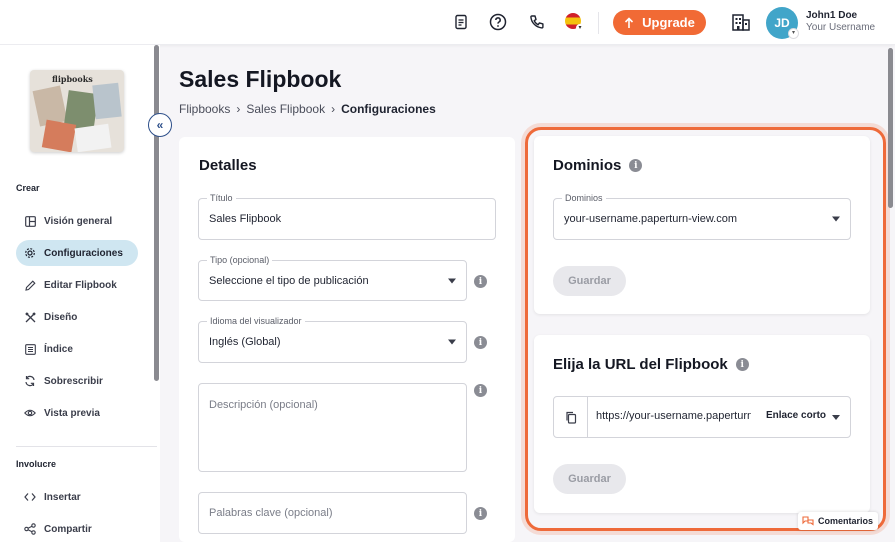 The height and width of the screenshot is (542, 895). I want to click on sidebar-item-label: Visión general, so click(78, 221).